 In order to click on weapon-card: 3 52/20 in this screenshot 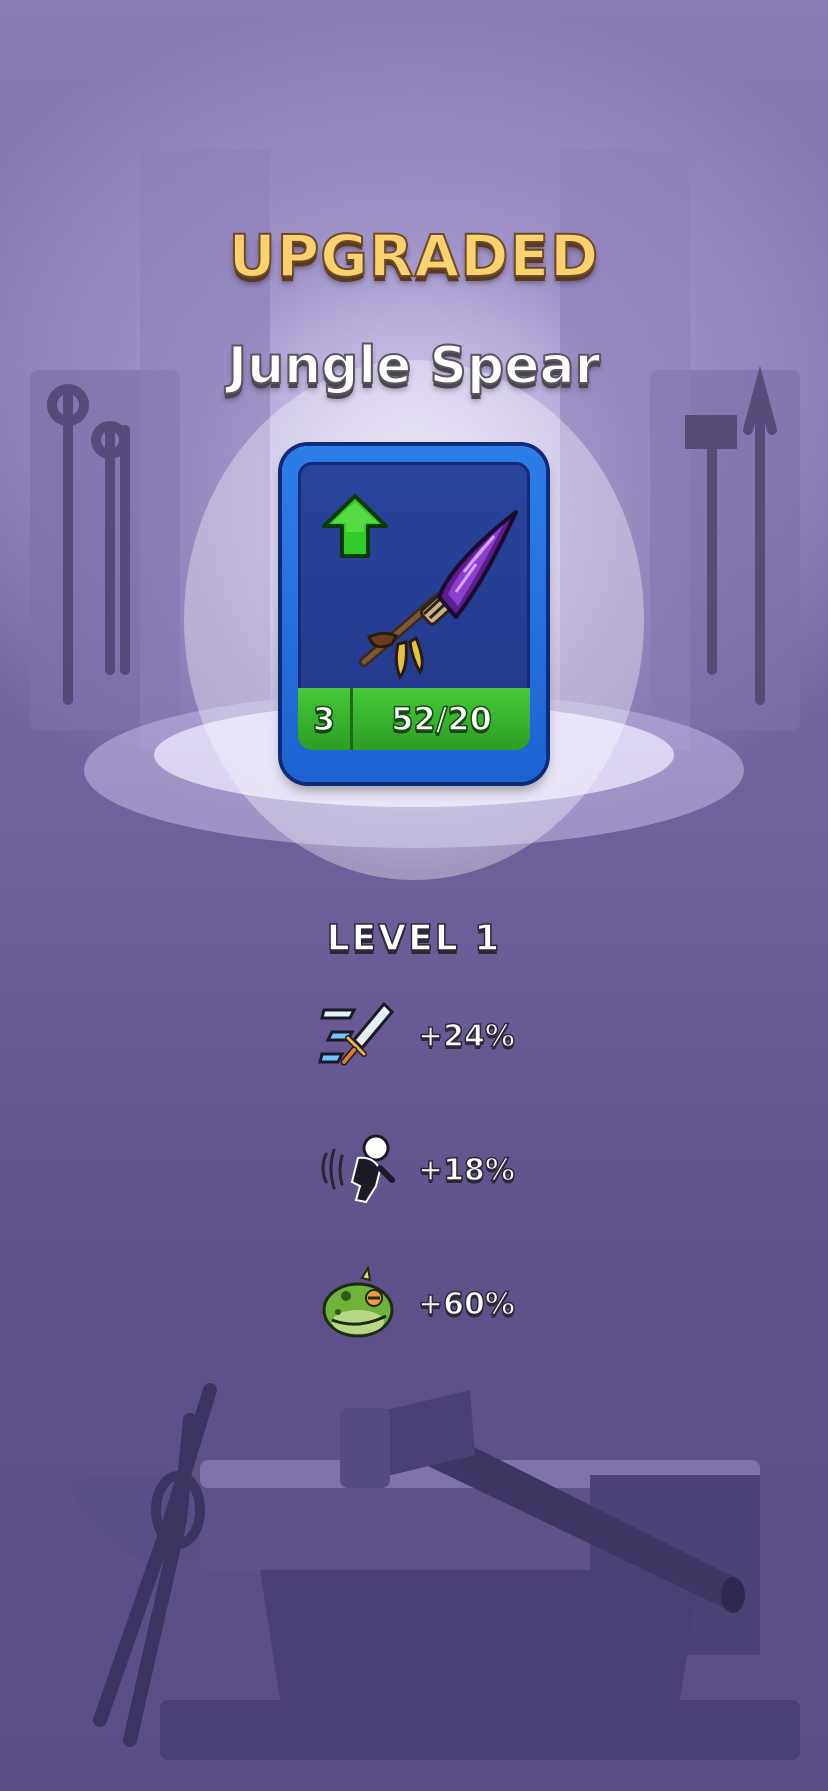, I will do `click(414, 614)`.